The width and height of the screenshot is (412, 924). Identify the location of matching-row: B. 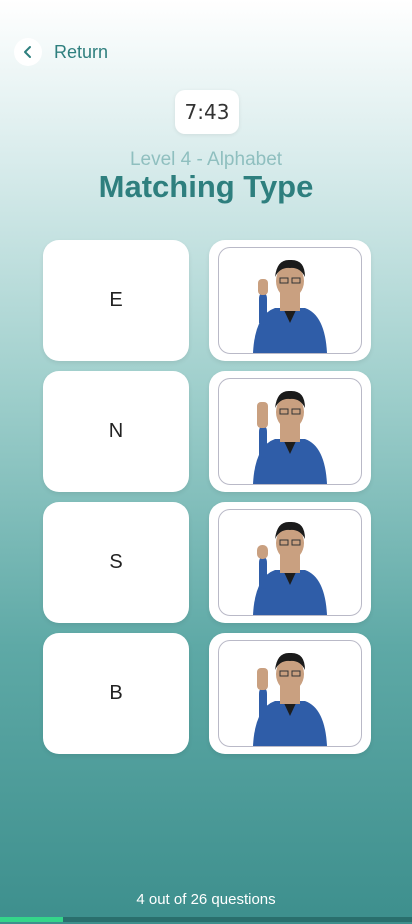
(208, 693).